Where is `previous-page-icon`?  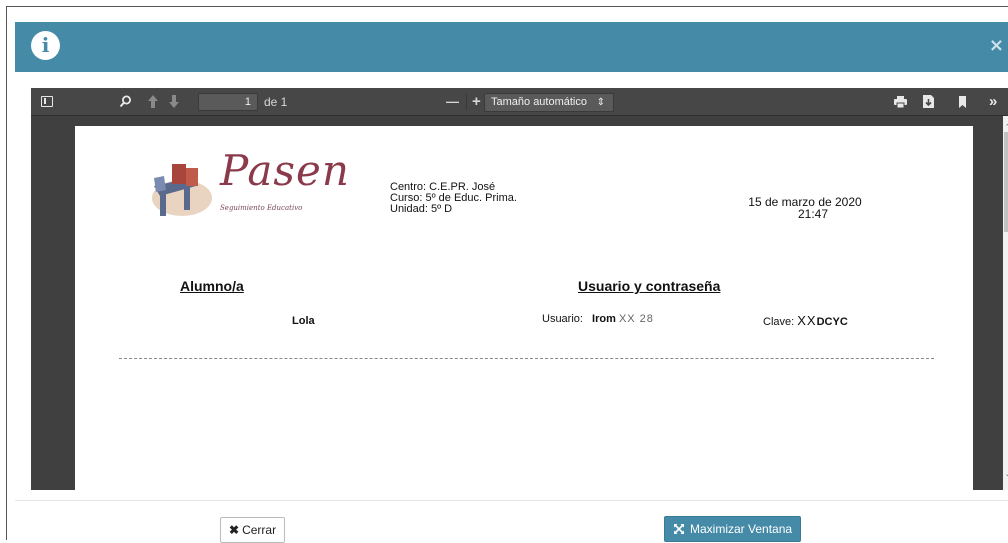 previous-page-icon is located at coordinates (153, 101).